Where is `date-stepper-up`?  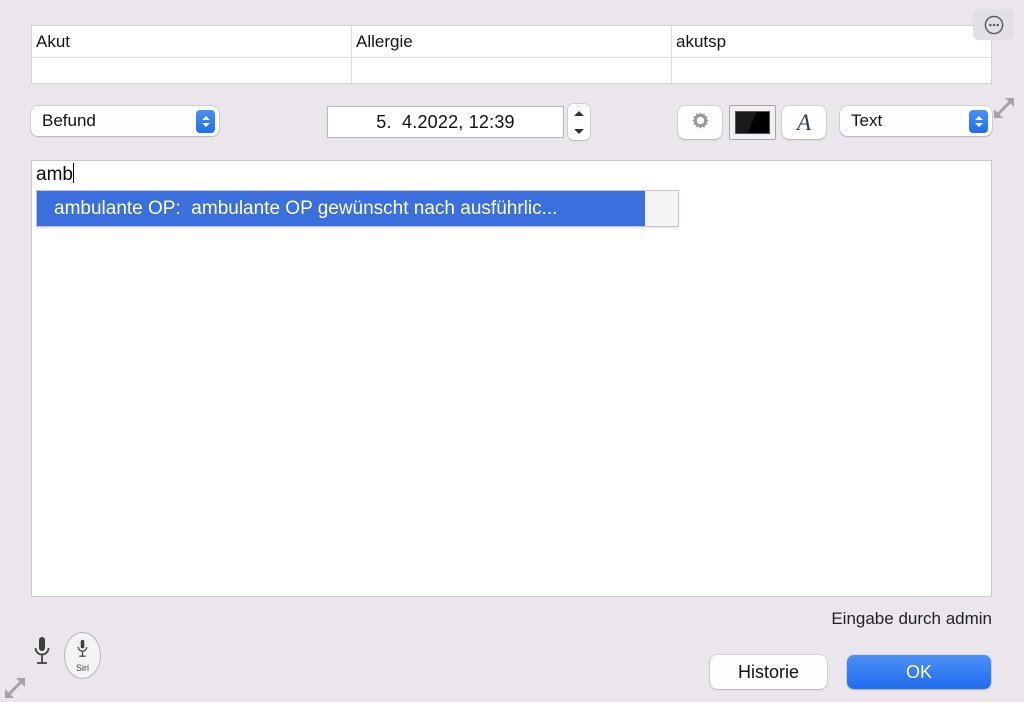
date-stepper-up is located at coordinates (579, 113).